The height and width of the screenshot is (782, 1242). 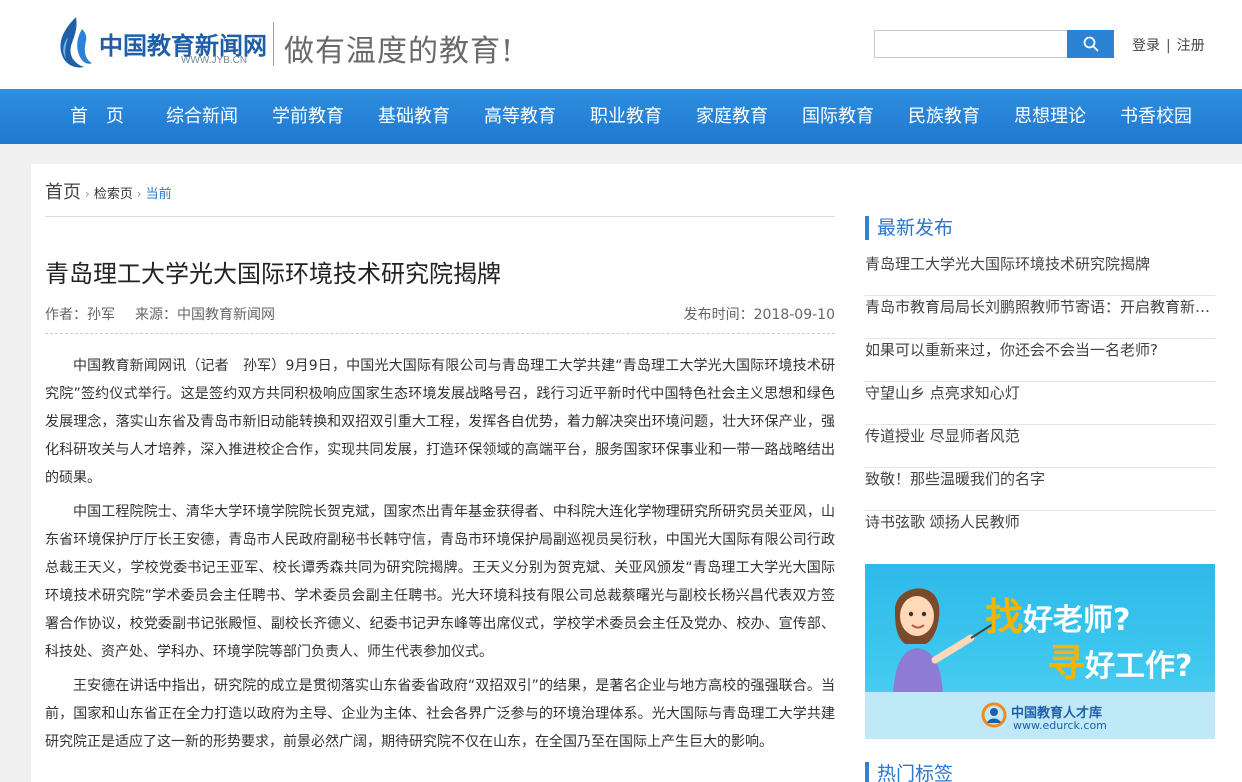 What do you see at coordinates (214, 60) in the screenshot?
I see `logo-url-text: WWW.JYB.CN` at bounding box center [214, 60].